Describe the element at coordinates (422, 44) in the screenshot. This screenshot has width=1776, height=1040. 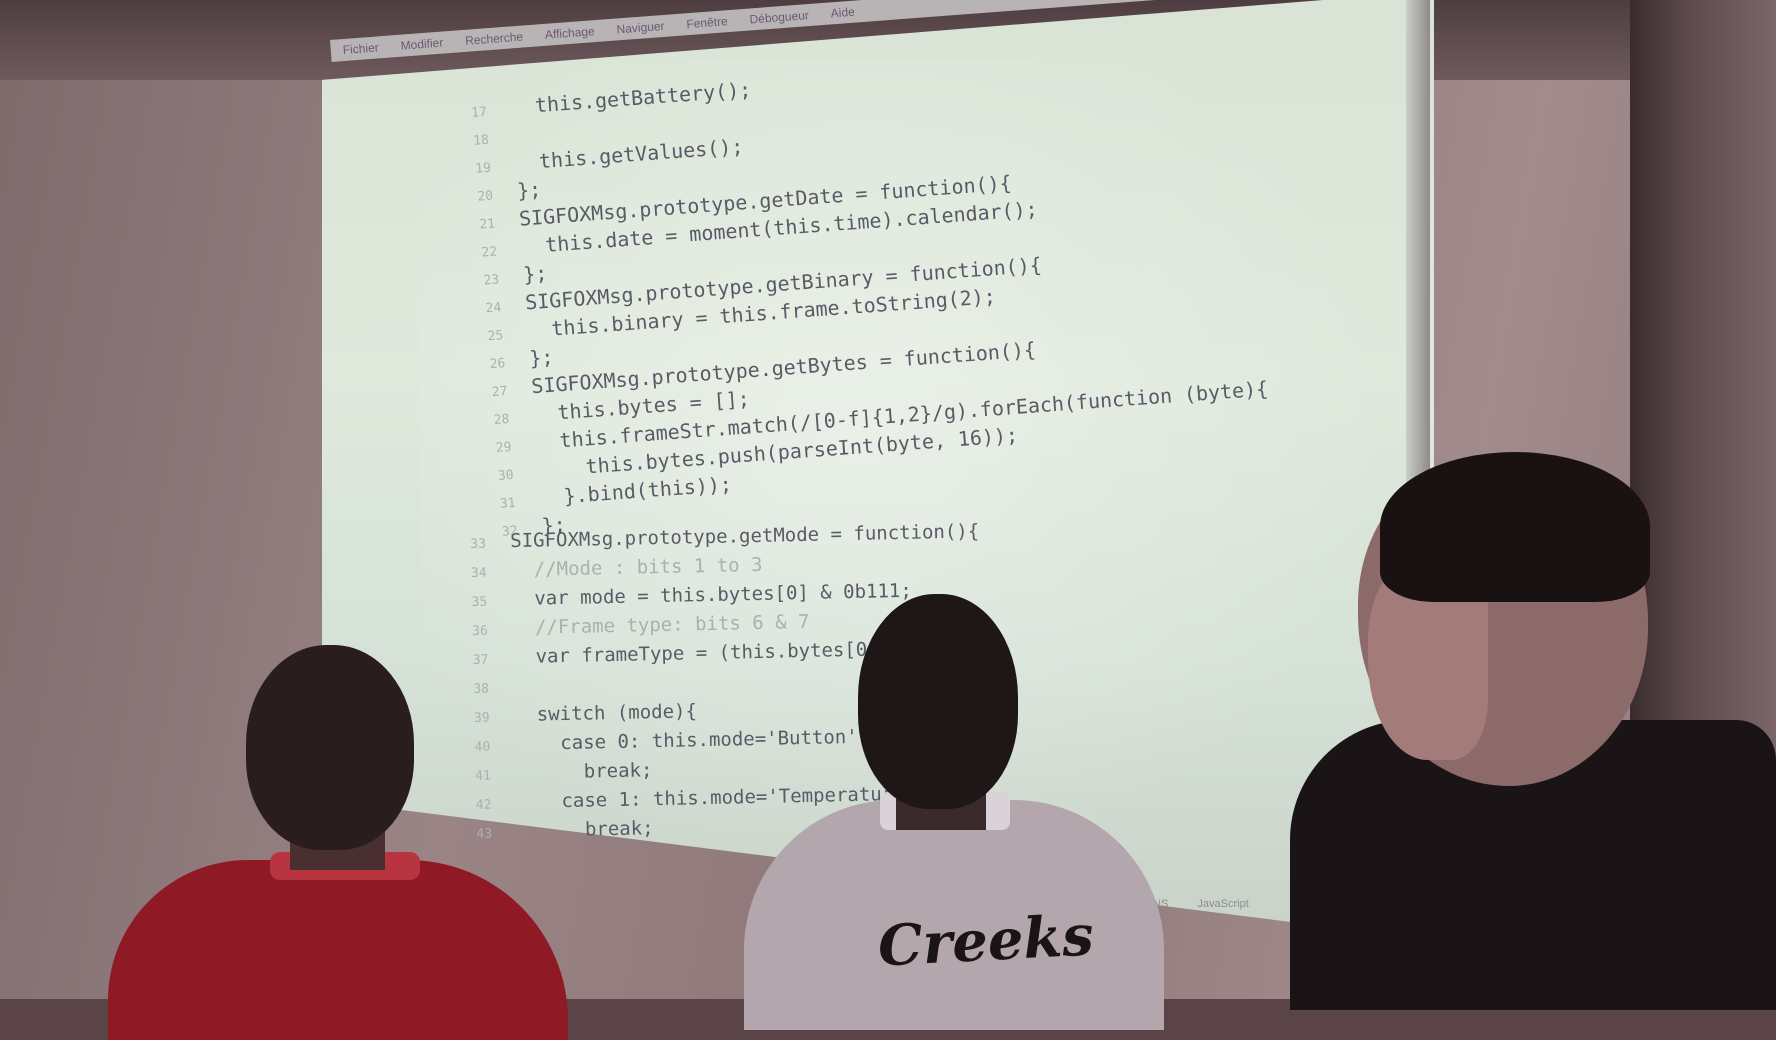
I see `menu-item: Modifier` at that location.